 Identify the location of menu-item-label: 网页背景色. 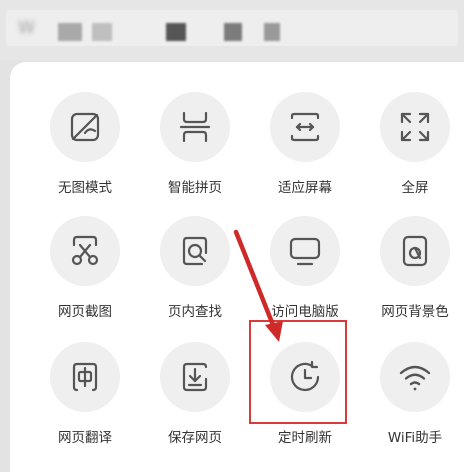
(415, 312).